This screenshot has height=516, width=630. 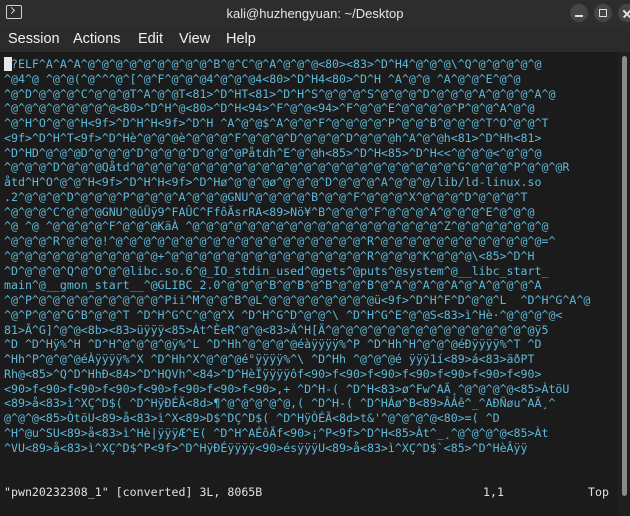 What do you see at coordinates (241, 39) in the screenshot?
I see `menu-help: Help` at bounding box center [241, 39].